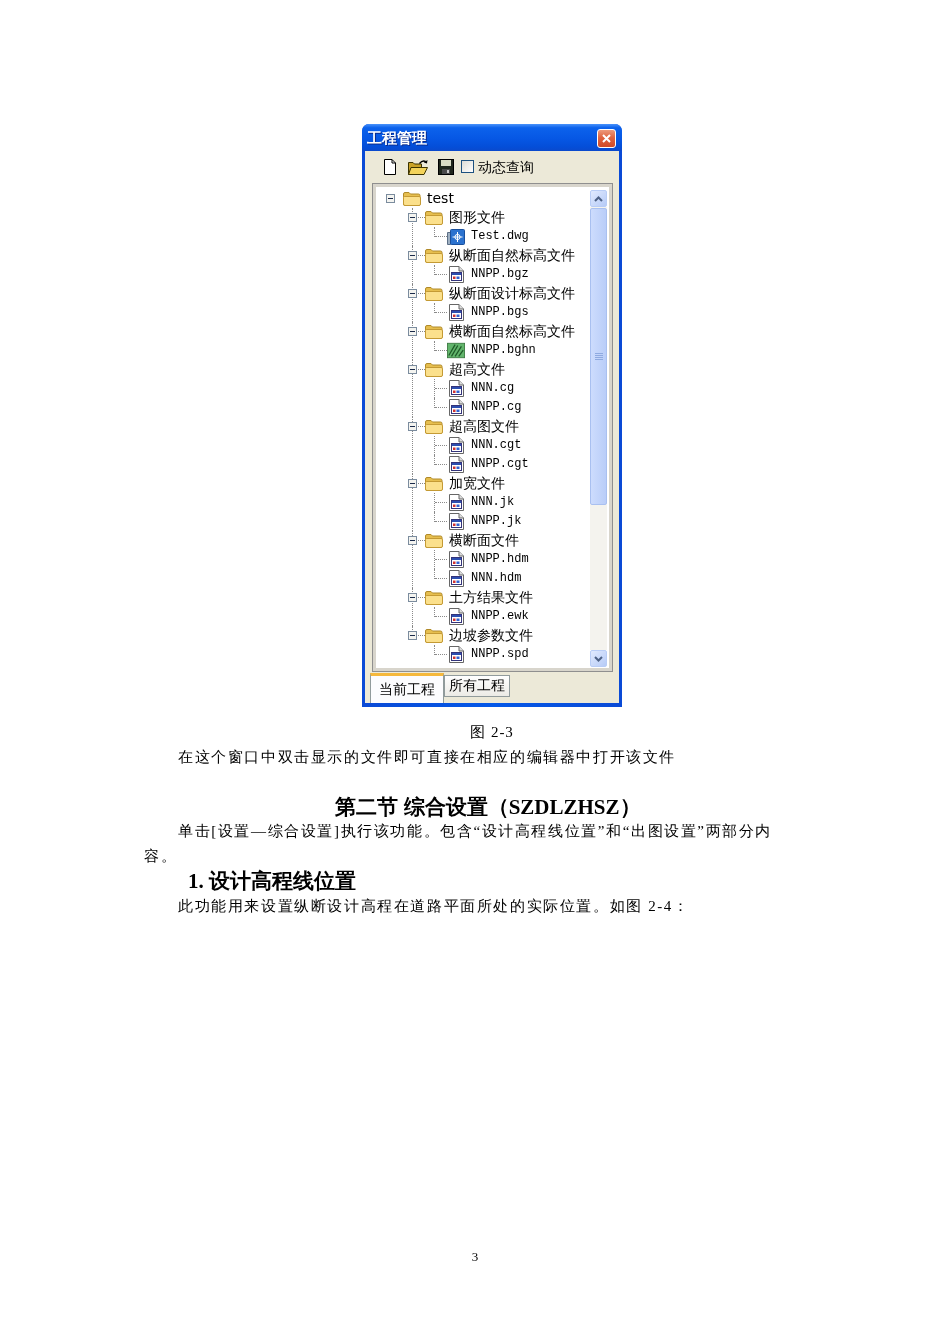 This screenshot has height=1344, width=950. Describe the element at coordinates (446, 166) in the screenshot. I see `save-icon` at that location.